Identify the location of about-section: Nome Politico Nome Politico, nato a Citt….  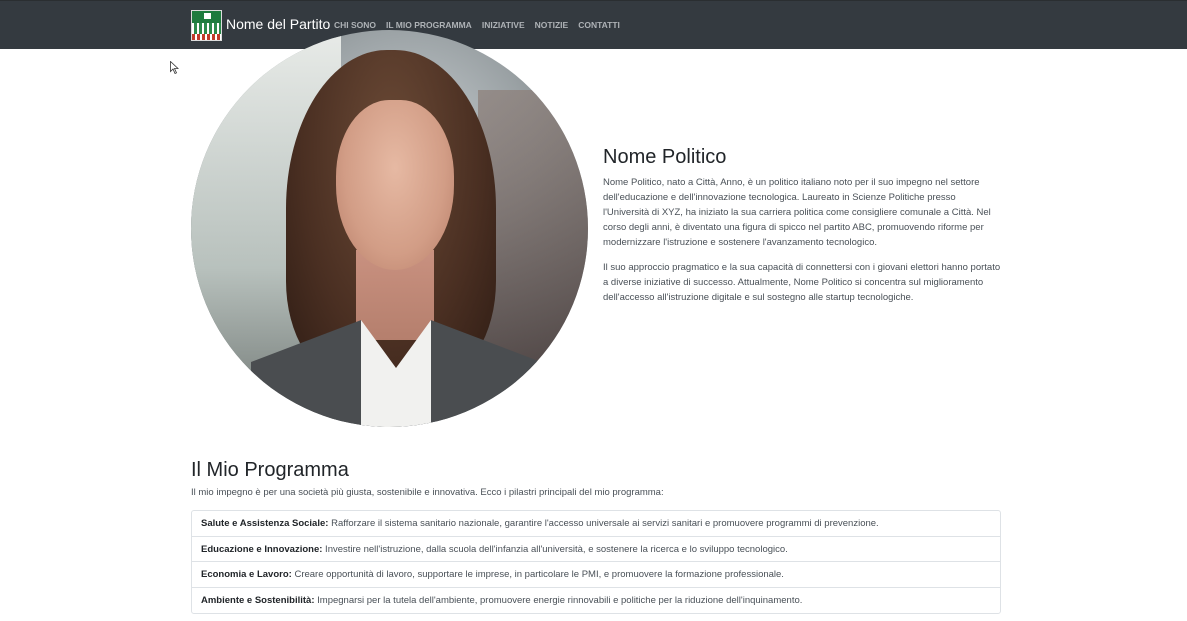
(803, 230).